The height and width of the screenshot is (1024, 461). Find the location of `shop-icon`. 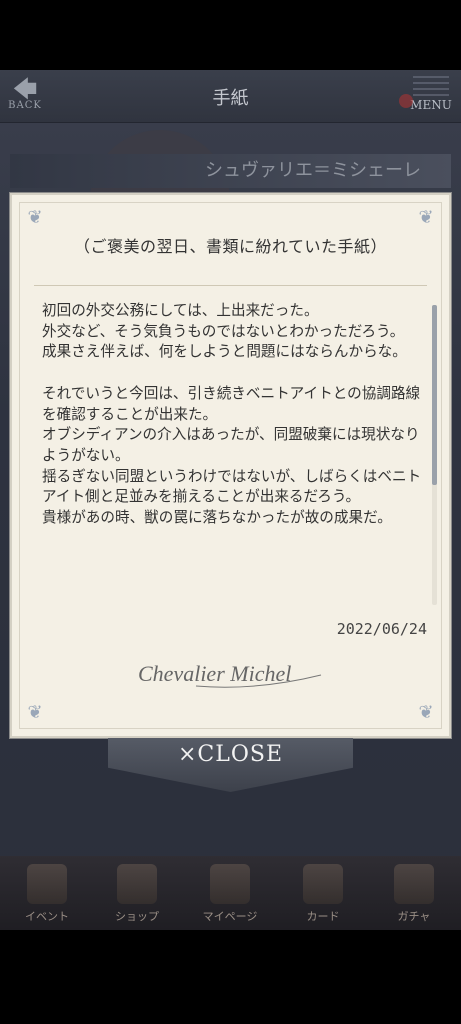

shop-icon is located at coordinates (137, 884).